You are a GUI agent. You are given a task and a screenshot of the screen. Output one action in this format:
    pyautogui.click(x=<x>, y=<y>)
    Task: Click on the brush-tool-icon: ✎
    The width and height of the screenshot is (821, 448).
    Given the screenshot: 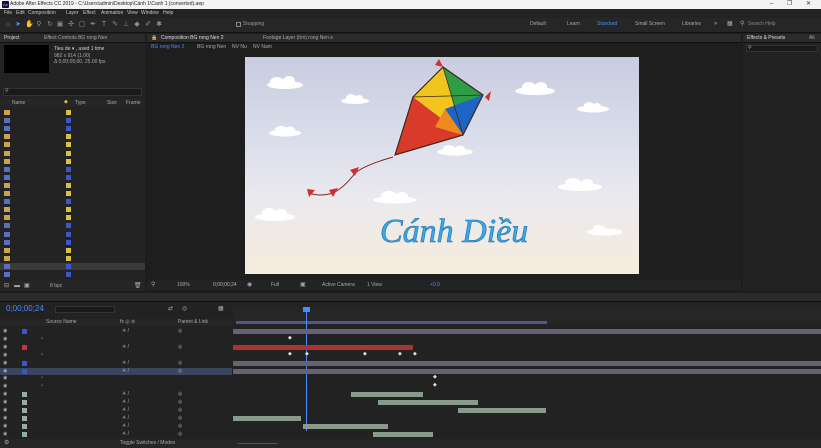 What is the action you would take?
    pyautogui.click(x=115, y=25)
    